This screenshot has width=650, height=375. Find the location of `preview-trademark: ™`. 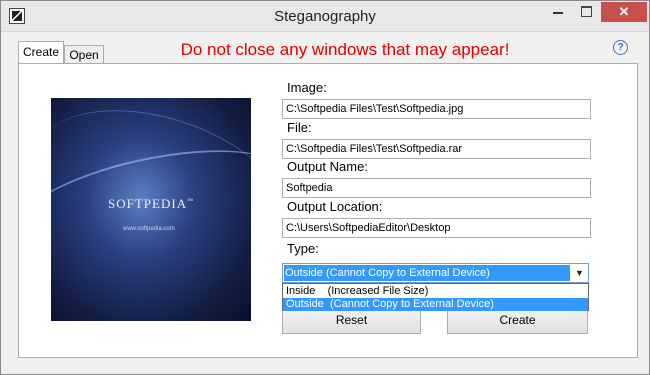

preview-trademark: ™ is located at coordinates (190, 201).